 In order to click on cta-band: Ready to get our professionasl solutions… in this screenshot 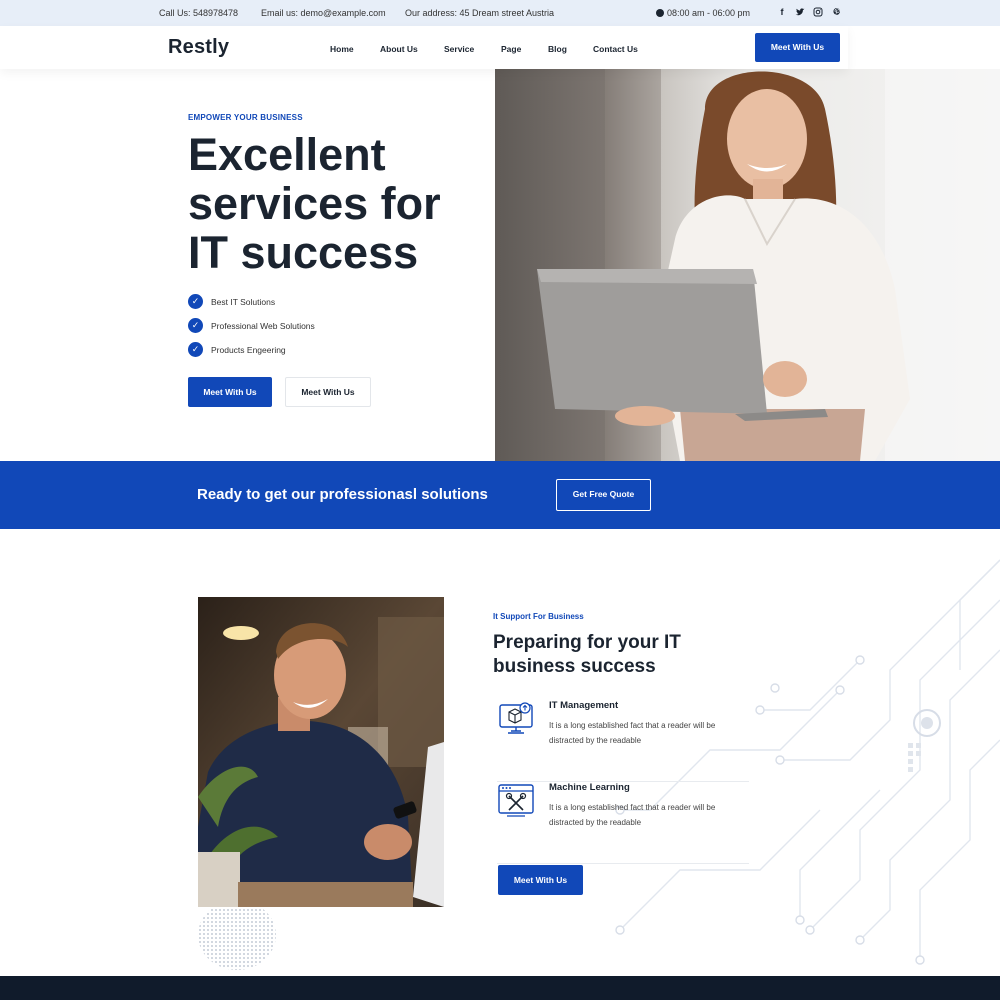, I will do `click(500, 495)`.